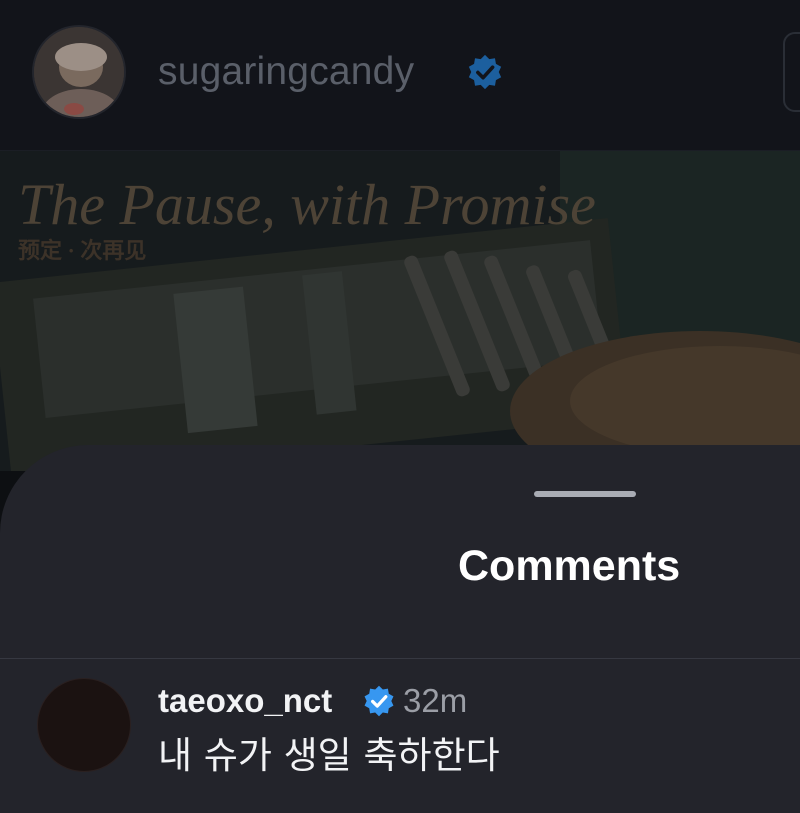  What do you see at coordinates (245, 701) in the screenshot?
I see `commenter-username: taeoxo_nct` at bounding box center [245, 701].